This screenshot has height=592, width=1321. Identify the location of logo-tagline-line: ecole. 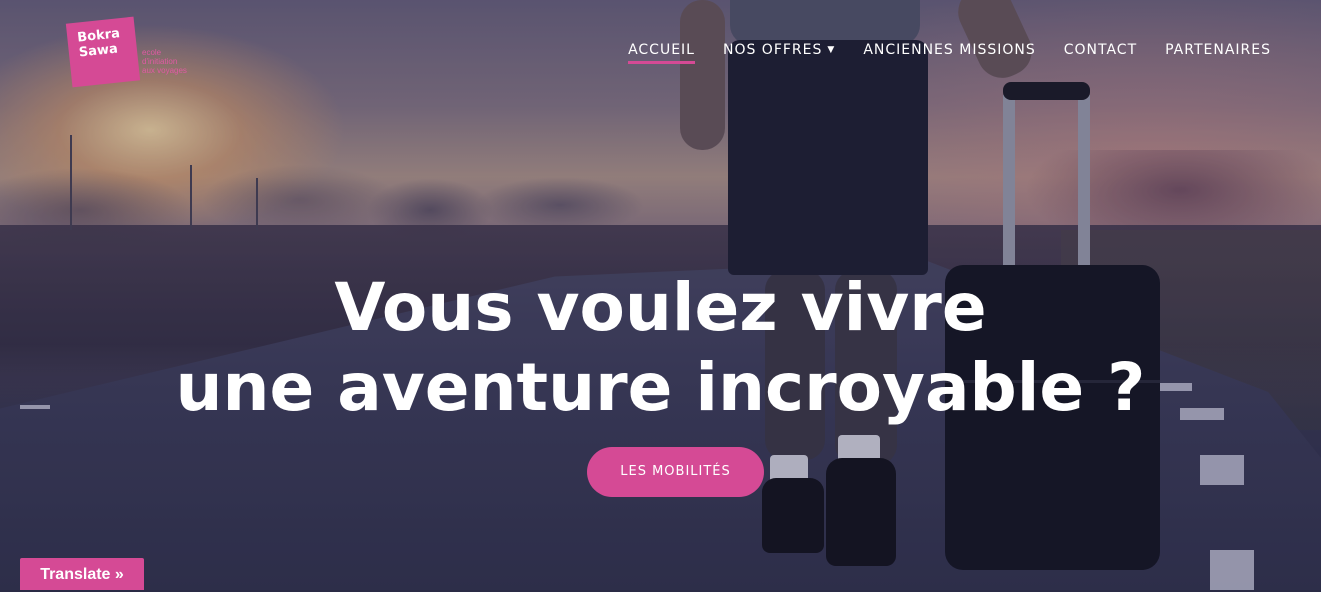
(152, 52).